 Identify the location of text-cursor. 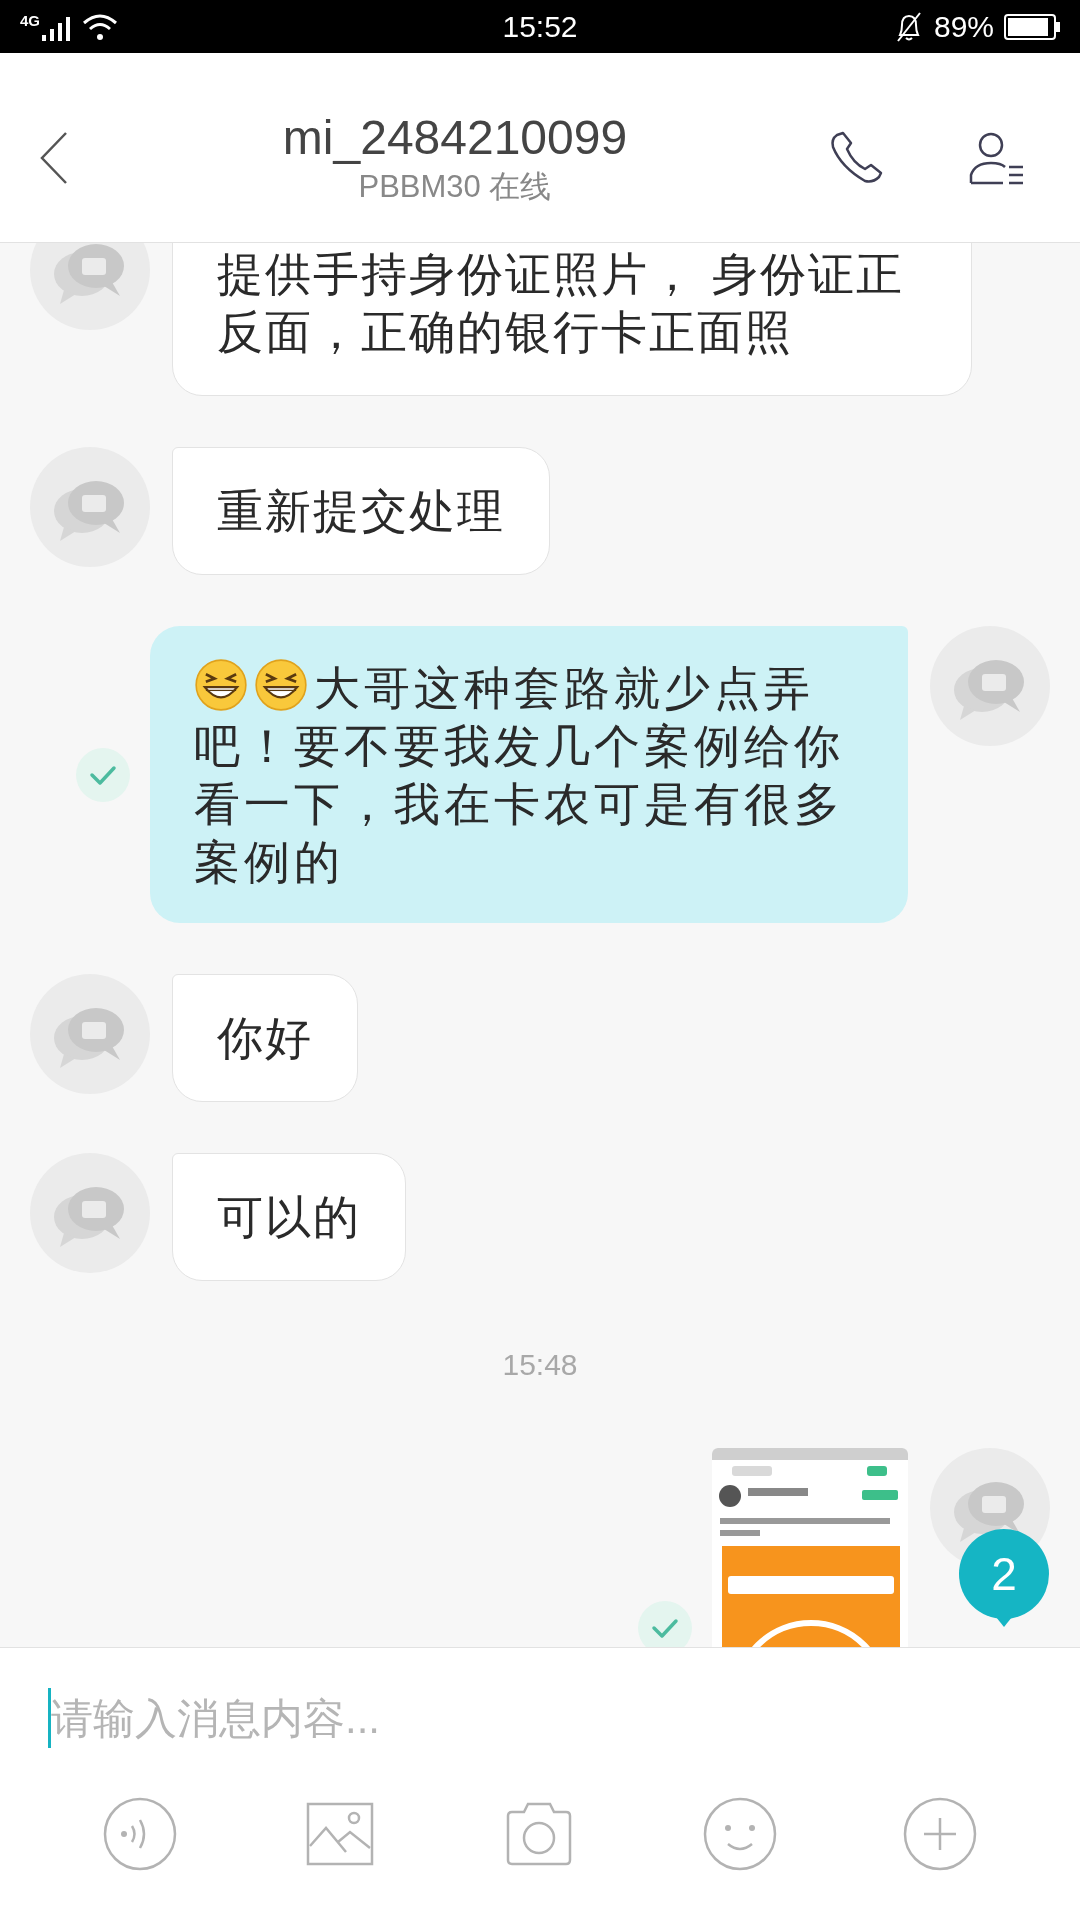
(49, 1718).